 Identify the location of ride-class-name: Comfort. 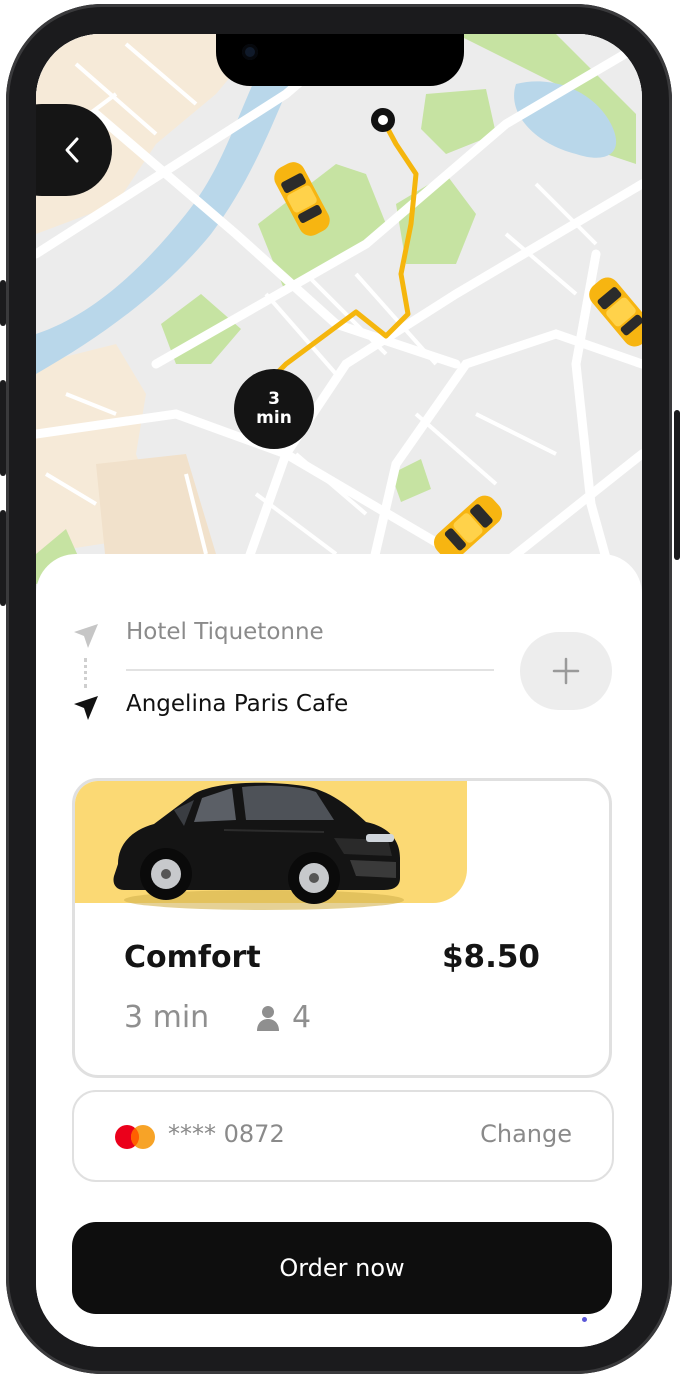
(192, 957).